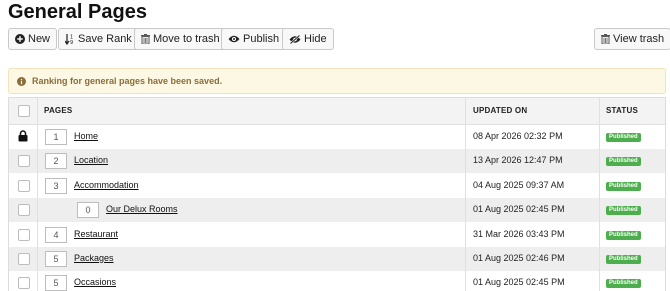  Describe the element at coordinates (337, 111) in the screenshot. I see `table-header: PAGES UPDATED ON STATUS` at that location.